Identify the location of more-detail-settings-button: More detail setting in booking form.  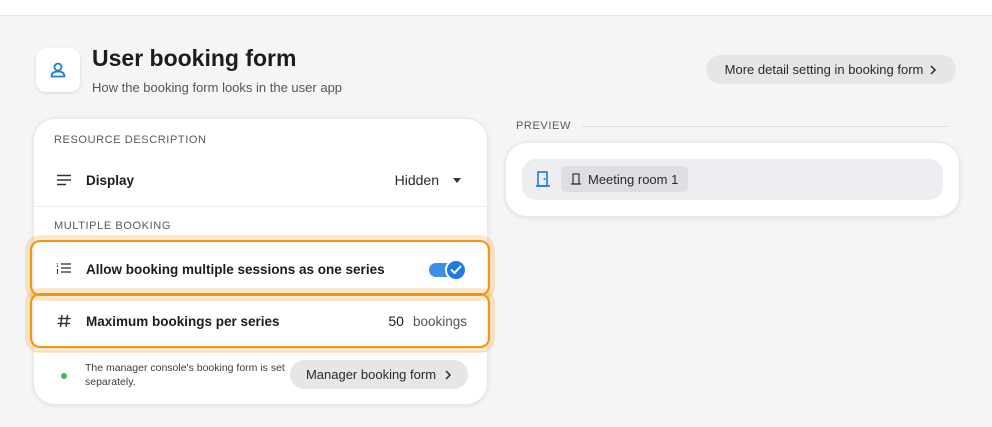
(831, 69).